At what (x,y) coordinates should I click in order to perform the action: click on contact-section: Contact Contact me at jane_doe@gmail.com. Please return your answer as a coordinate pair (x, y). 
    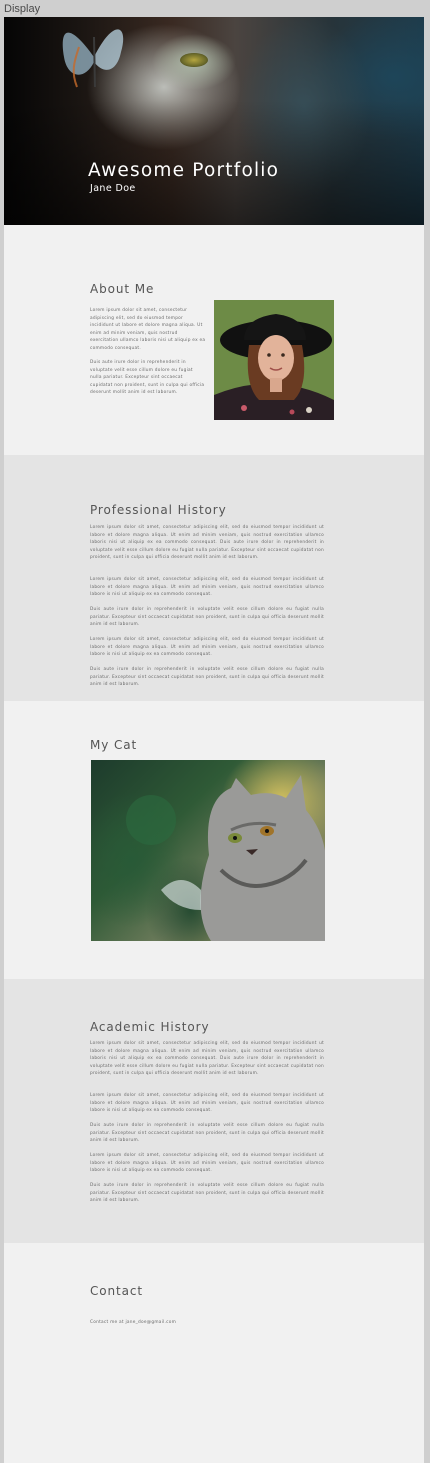
    Looking at the image, I should click on (214, 1353).